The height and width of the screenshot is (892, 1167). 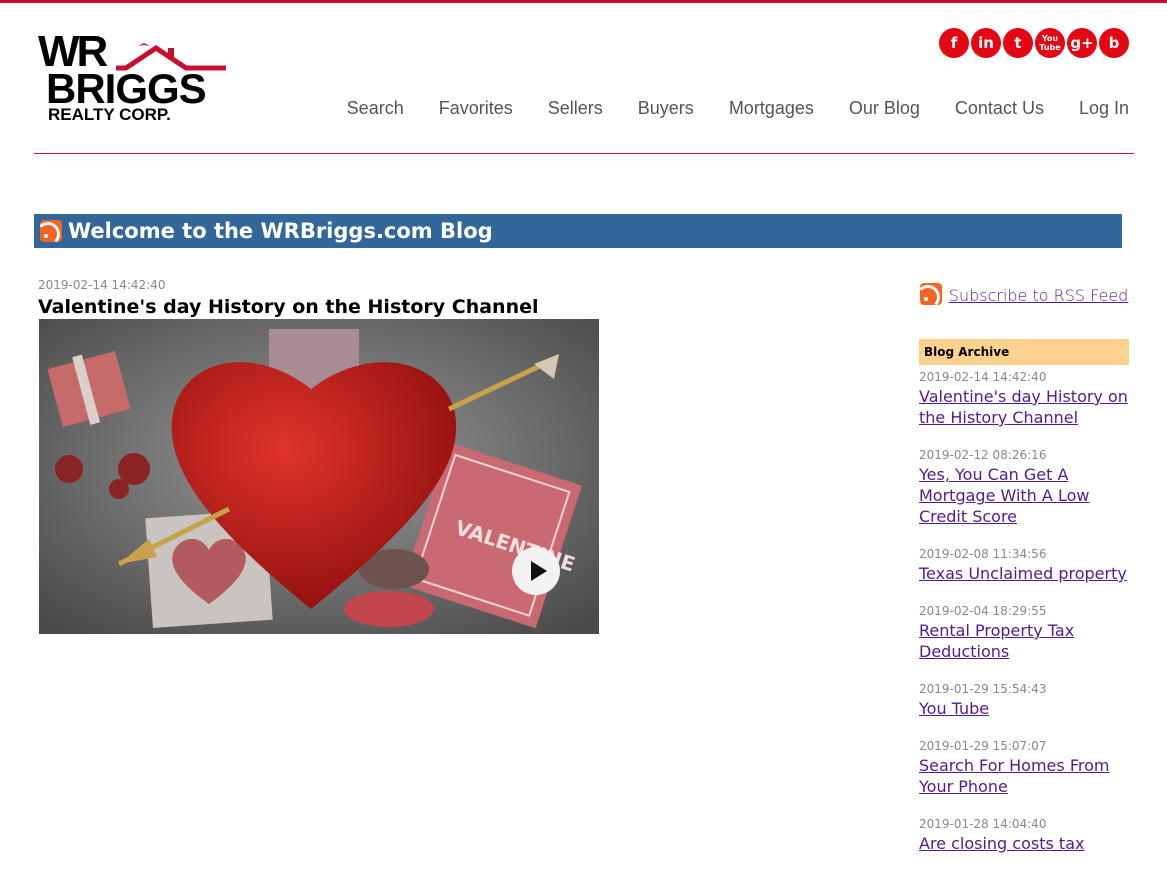 I want to click on logo-realty-text: REALTY CORP., so click(x=109, y=114).